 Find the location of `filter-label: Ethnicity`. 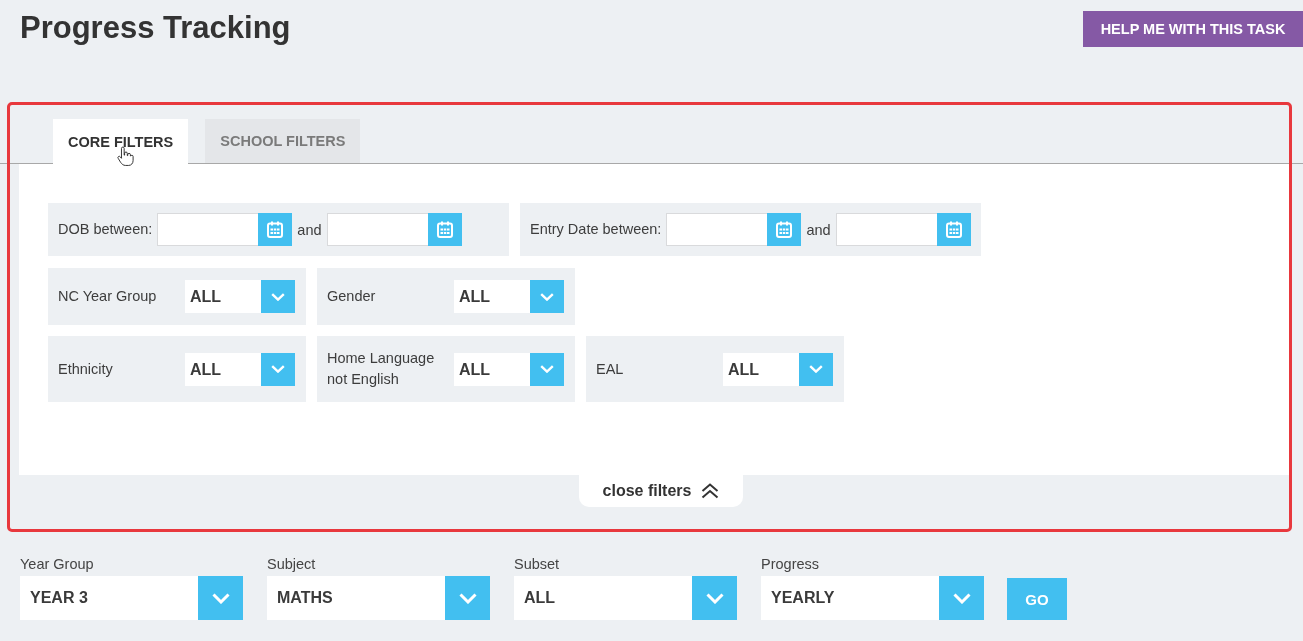

filter-label: Ethnicity is located at coordinates (86, 369).